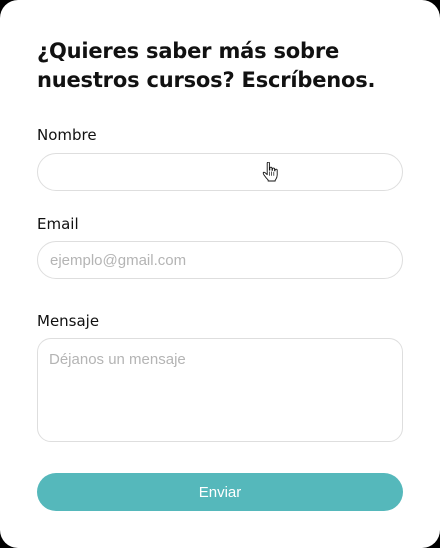 This screenshot has height=548, width=440. What do you see at coordinates (220, 492) in the screenshot?
I see `enviar-button: Enviar` at bounding box center [220, 492].